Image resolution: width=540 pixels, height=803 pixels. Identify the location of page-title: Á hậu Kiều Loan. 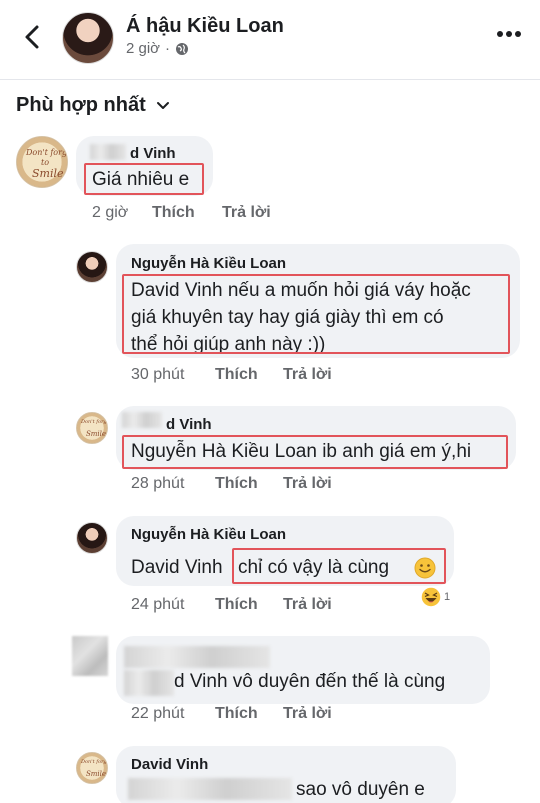
(205, 26).